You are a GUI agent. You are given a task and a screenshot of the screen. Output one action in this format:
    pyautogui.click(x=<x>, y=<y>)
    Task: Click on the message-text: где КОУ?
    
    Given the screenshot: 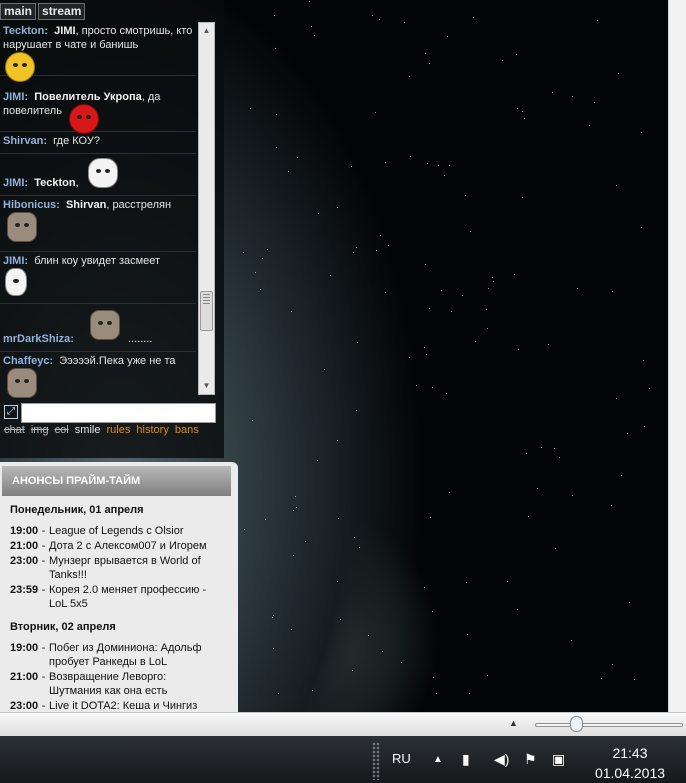 What is the action you would take?
    pyautogui.click(x=76, y=141)
    